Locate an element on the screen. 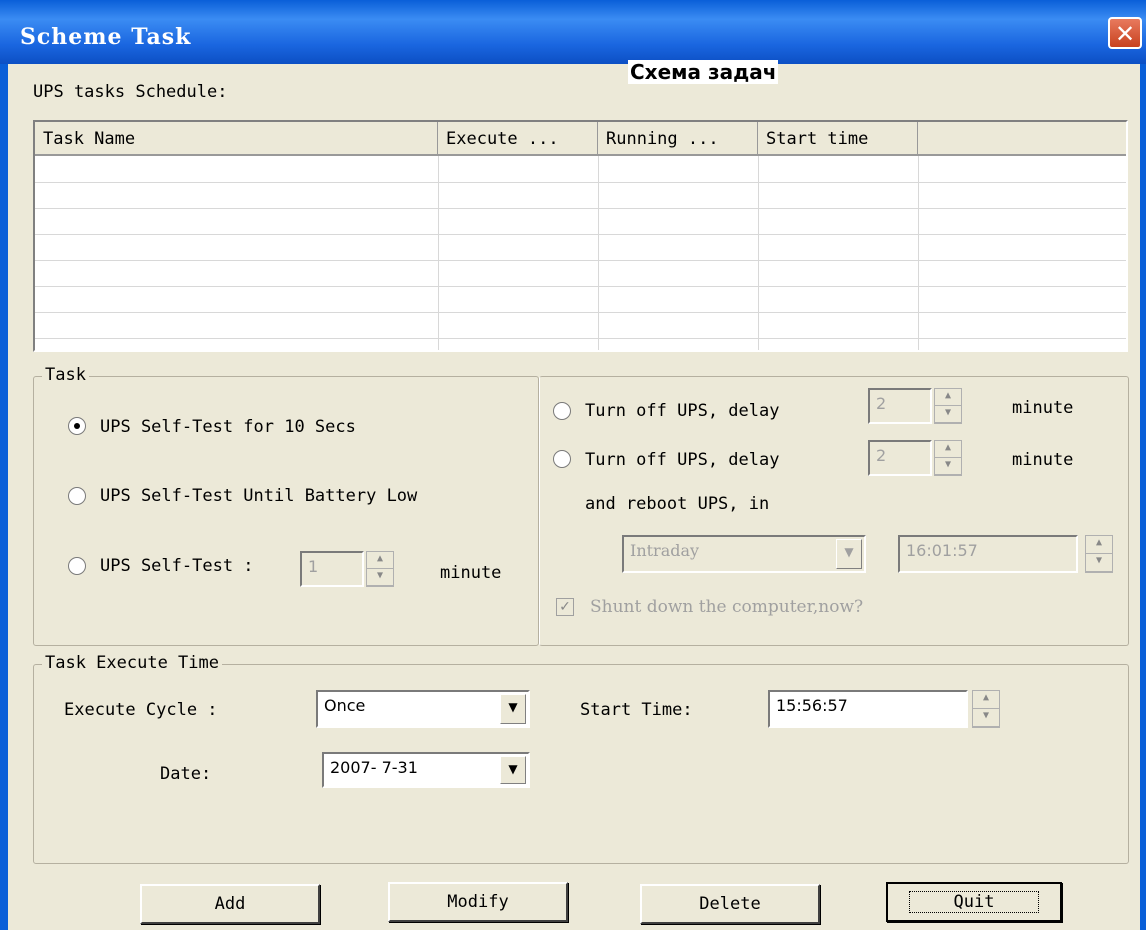 The image size is (1146, 930). date-value: 2007- 7-31 is located at coordinates (374, 767).